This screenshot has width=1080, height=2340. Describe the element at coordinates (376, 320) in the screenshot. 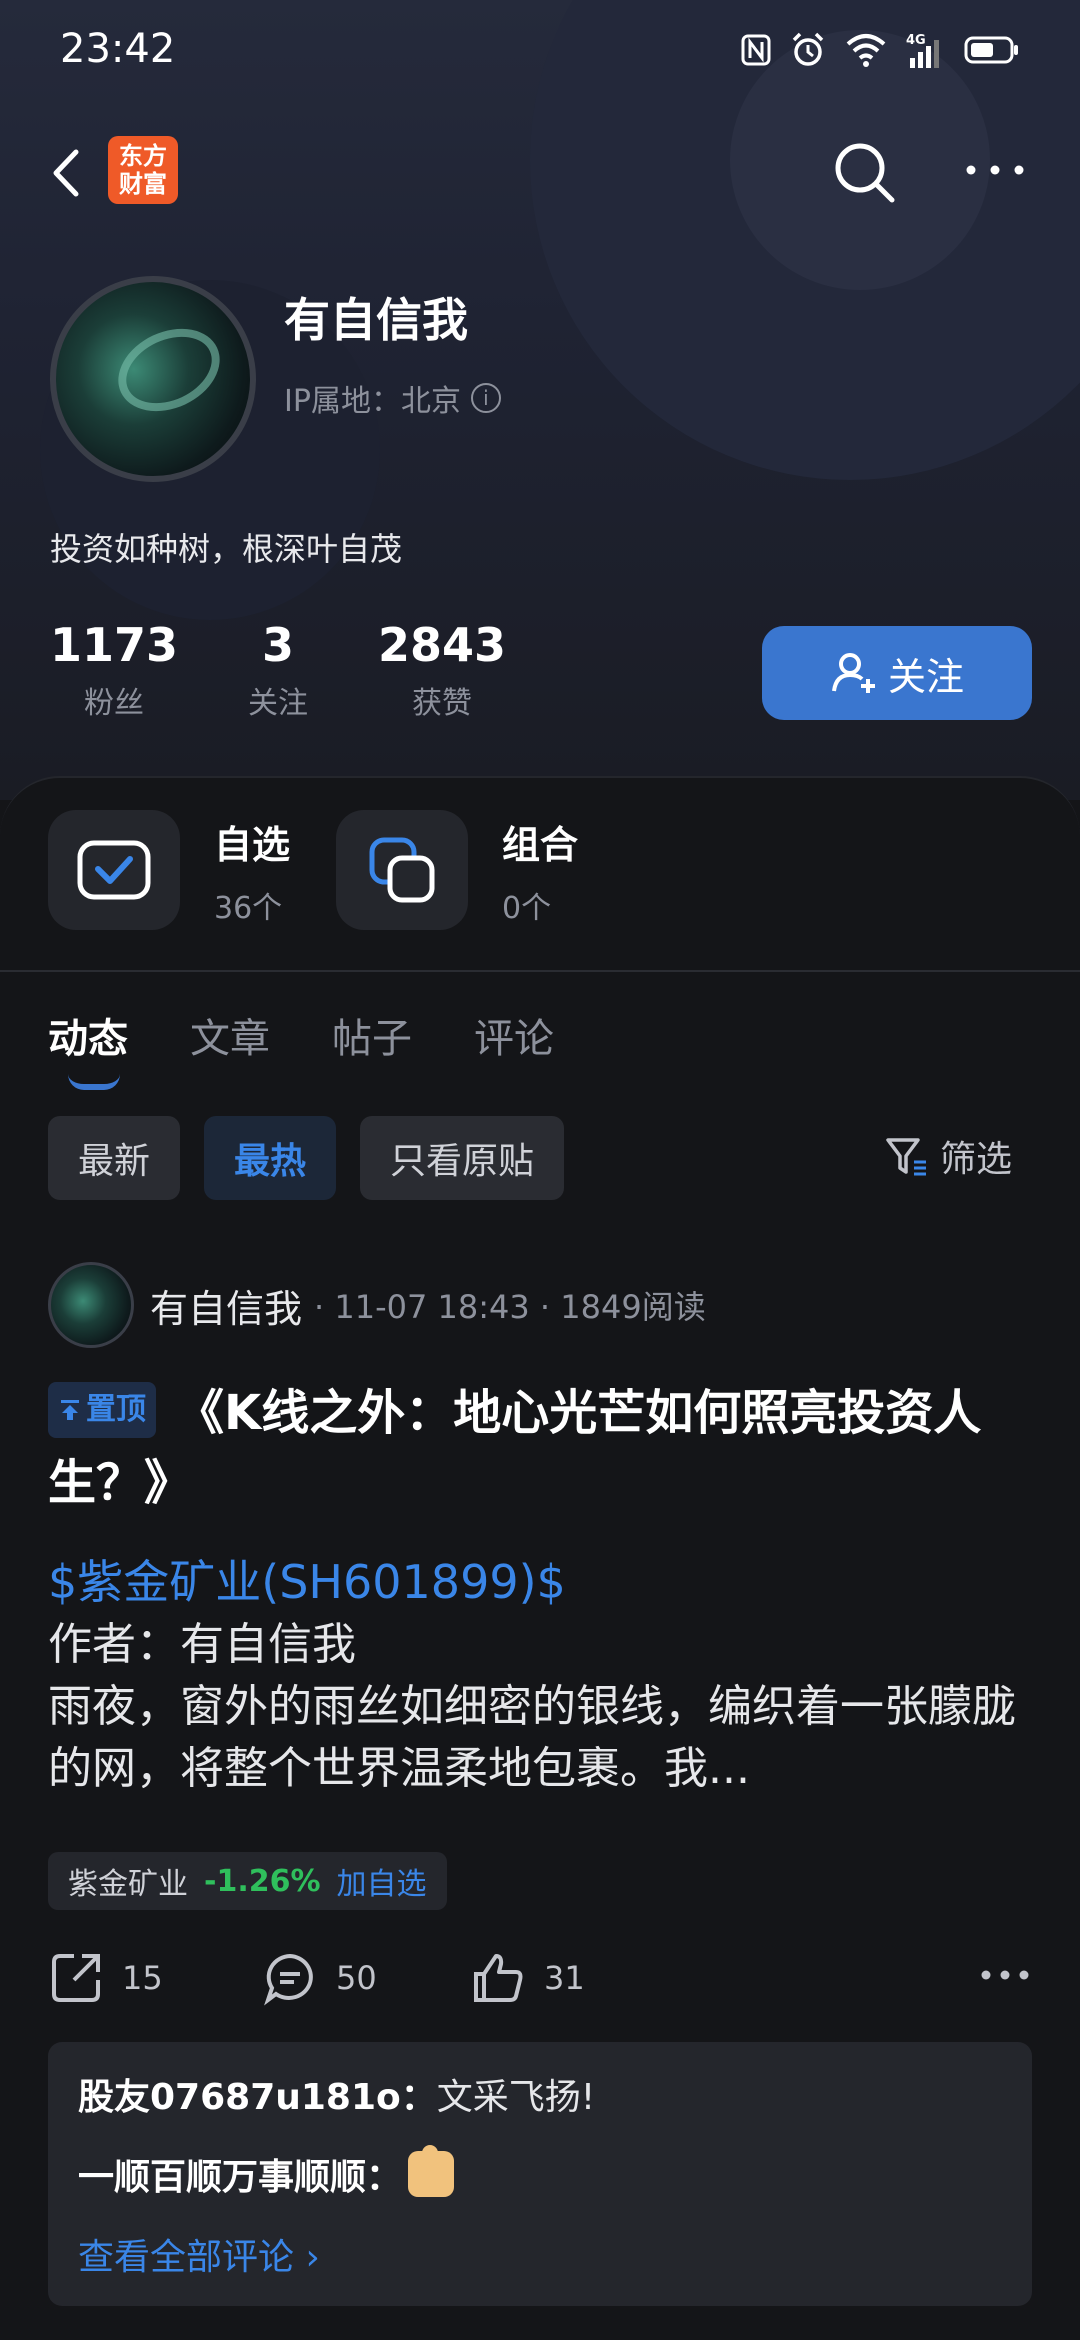

I see `profile-name: 有自信我` at that location.